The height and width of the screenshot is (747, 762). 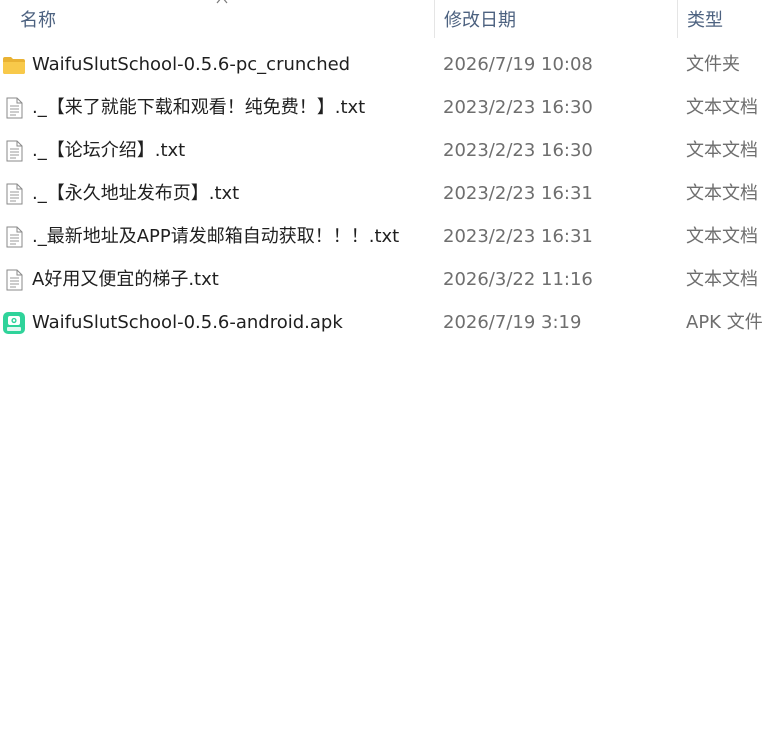 I want to click on file-name: ._【永久地址发布页】.txt, so click(x=136, y=193).